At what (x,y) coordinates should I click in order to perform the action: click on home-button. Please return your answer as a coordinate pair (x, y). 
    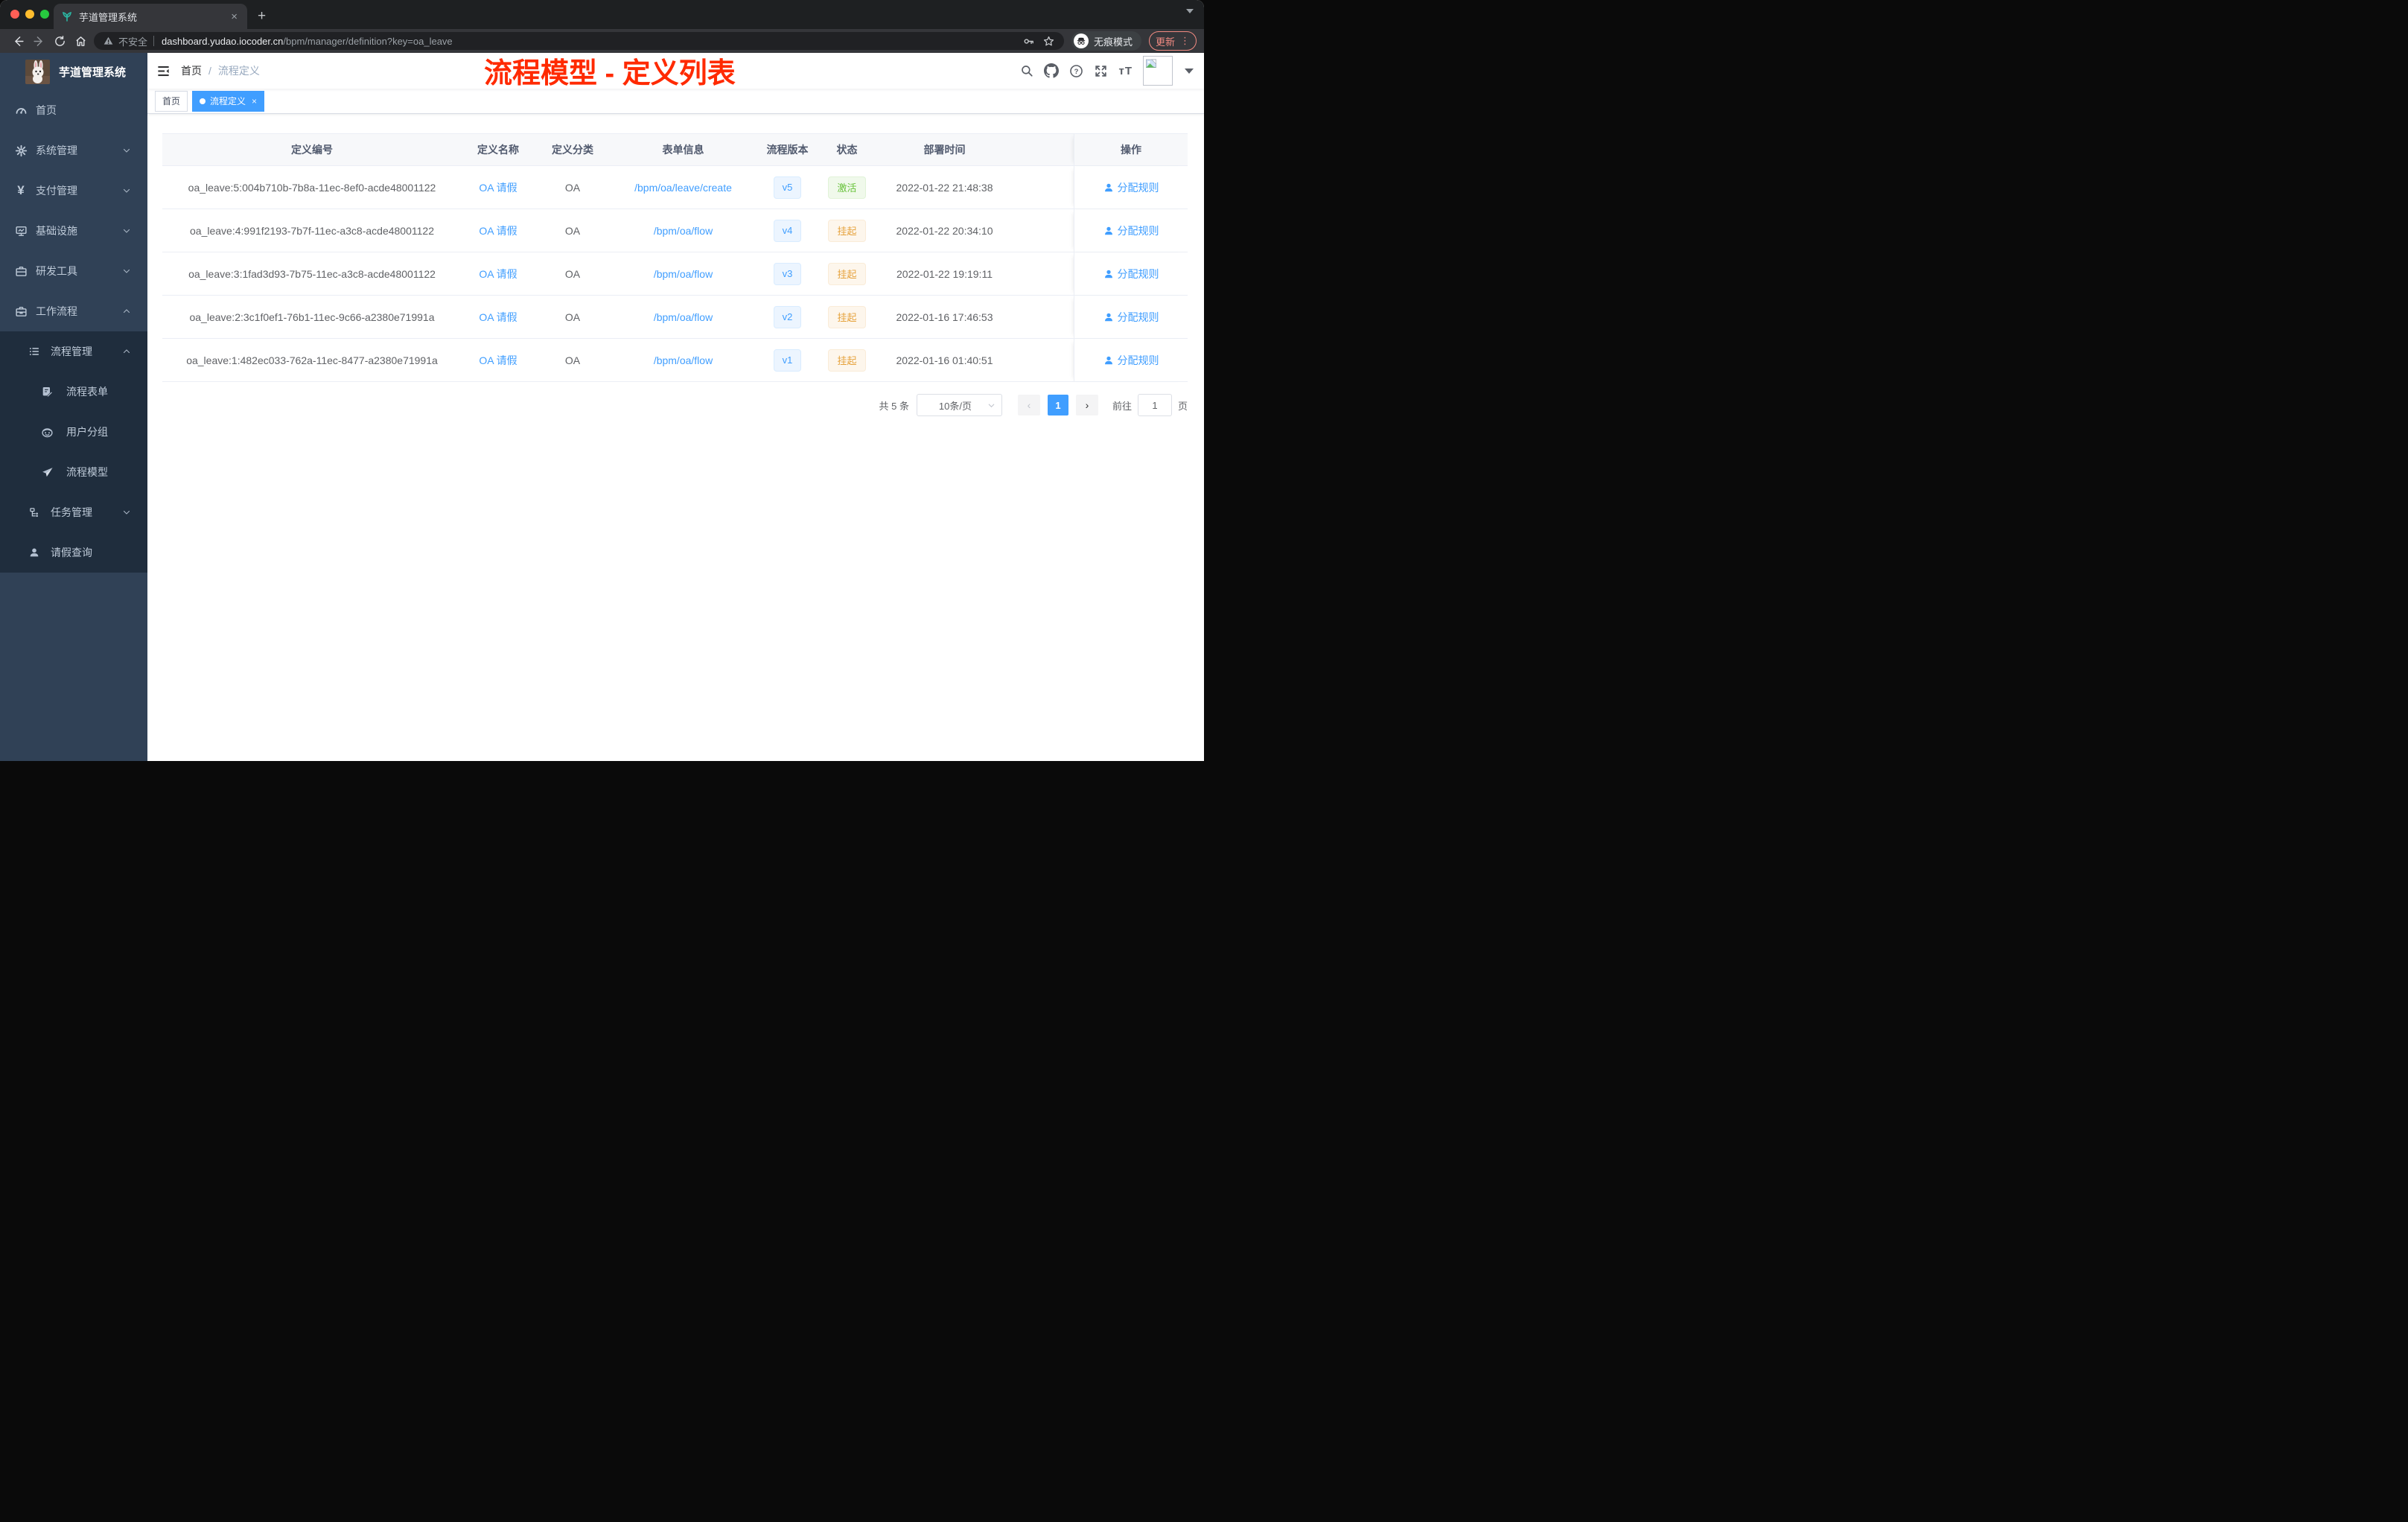
    Looking at the image, I should click on (80, 41).